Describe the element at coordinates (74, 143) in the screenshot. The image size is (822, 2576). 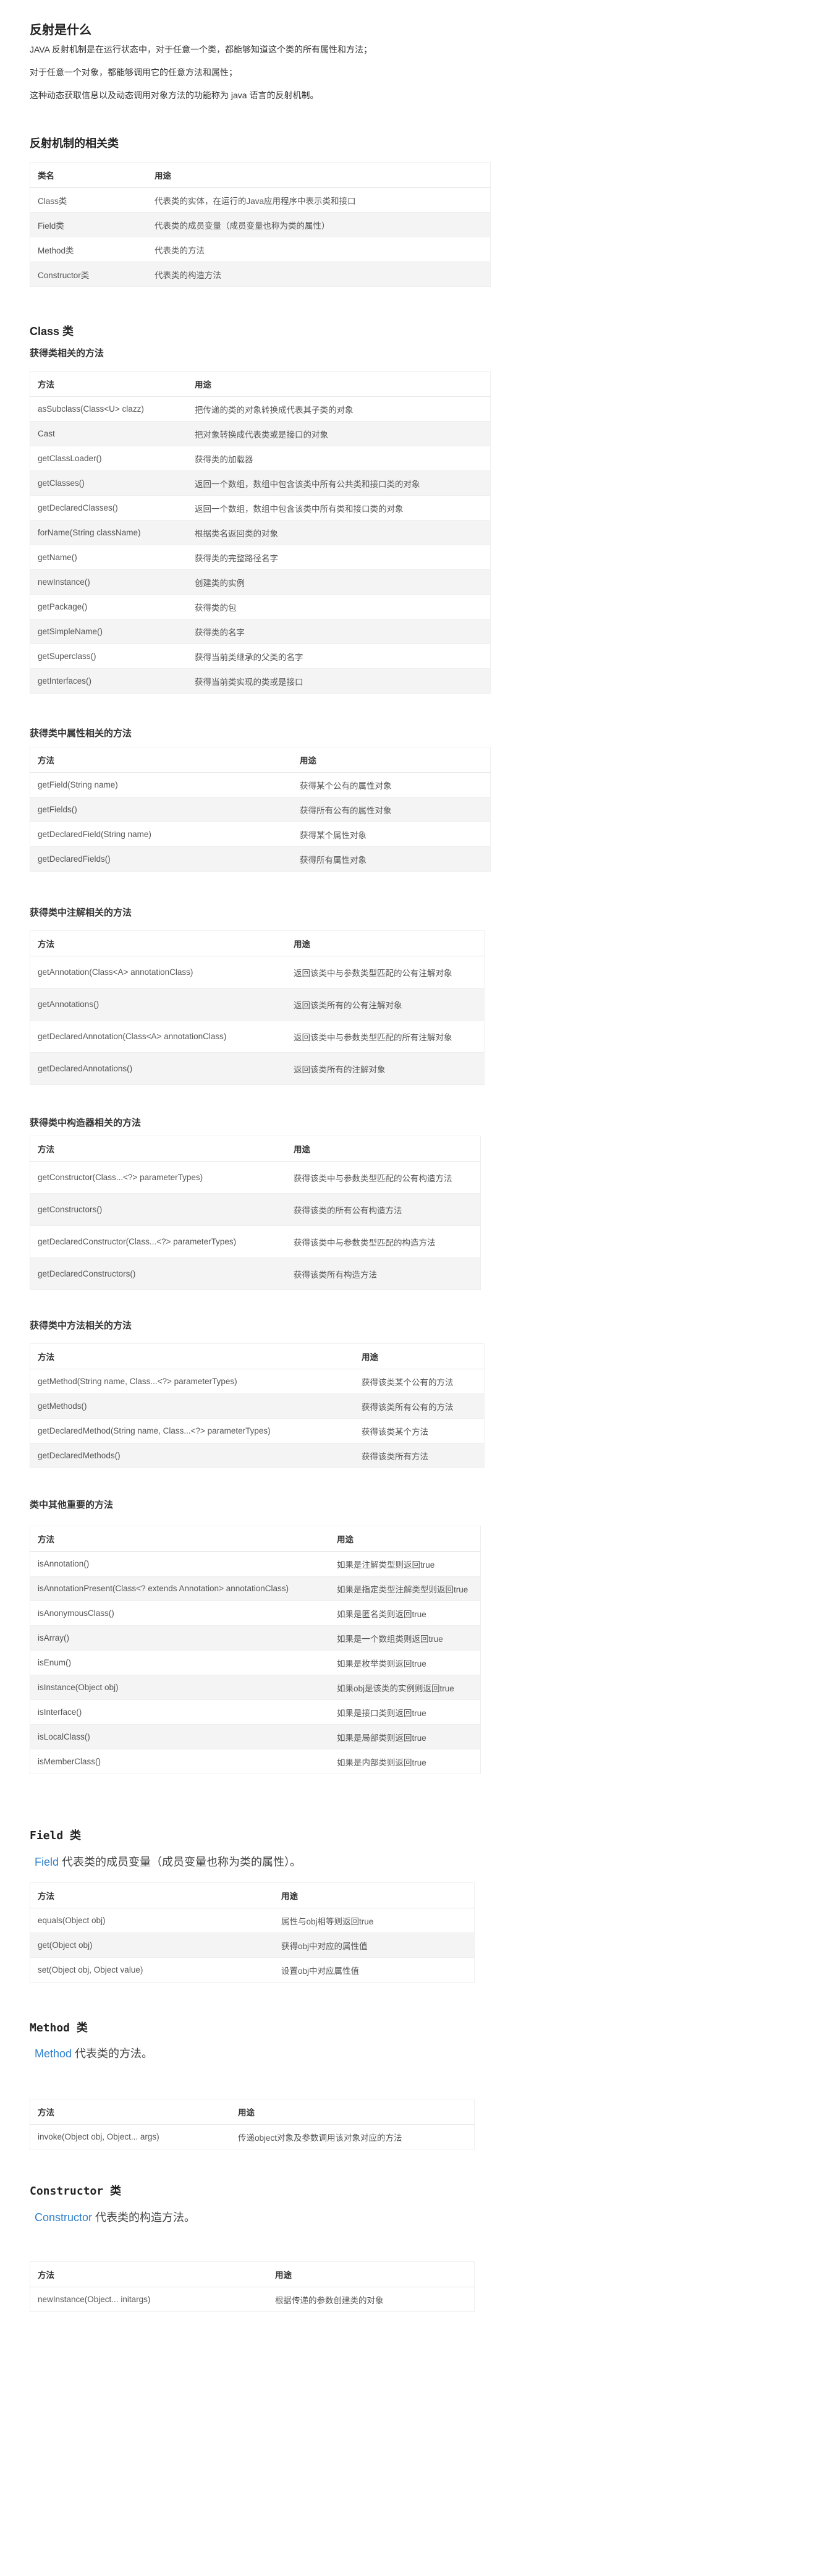
I see `classes-section-heading: 反射机制的相关类` at that location.